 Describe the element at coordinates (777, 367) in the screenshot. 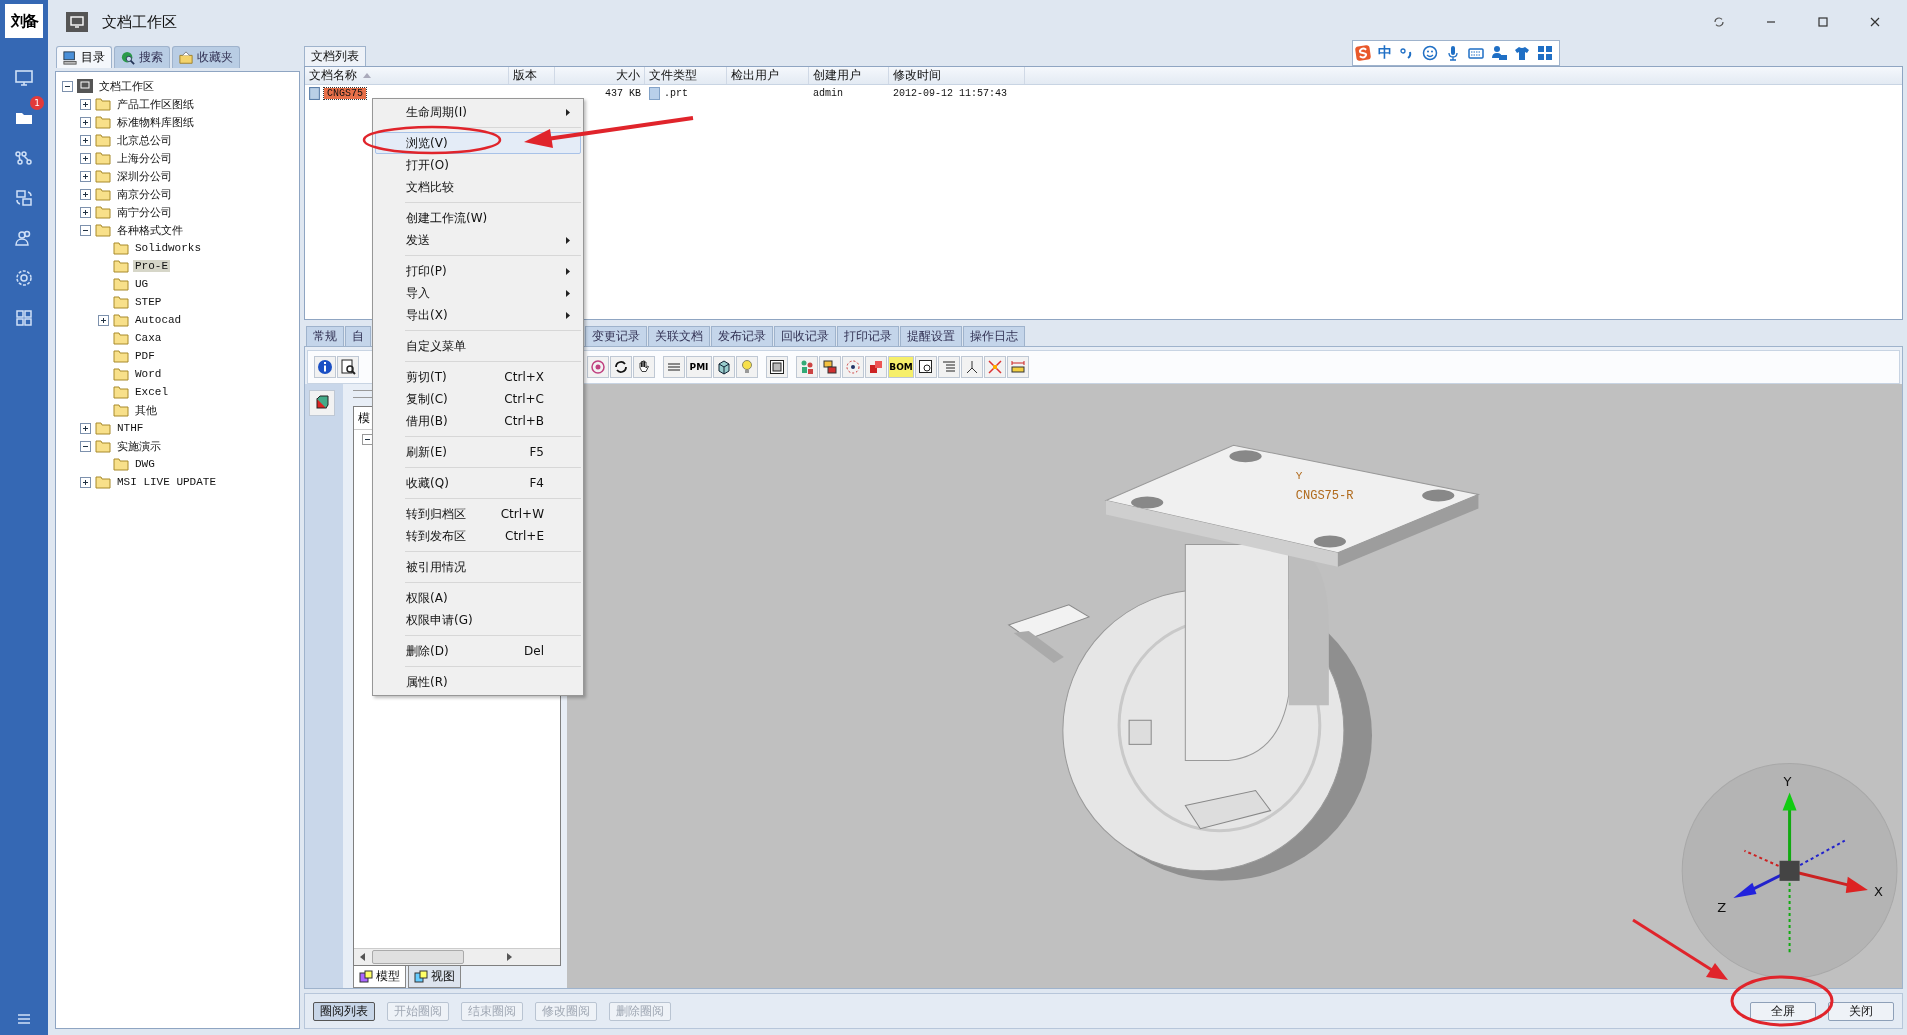

I see `frame-button` at that location.